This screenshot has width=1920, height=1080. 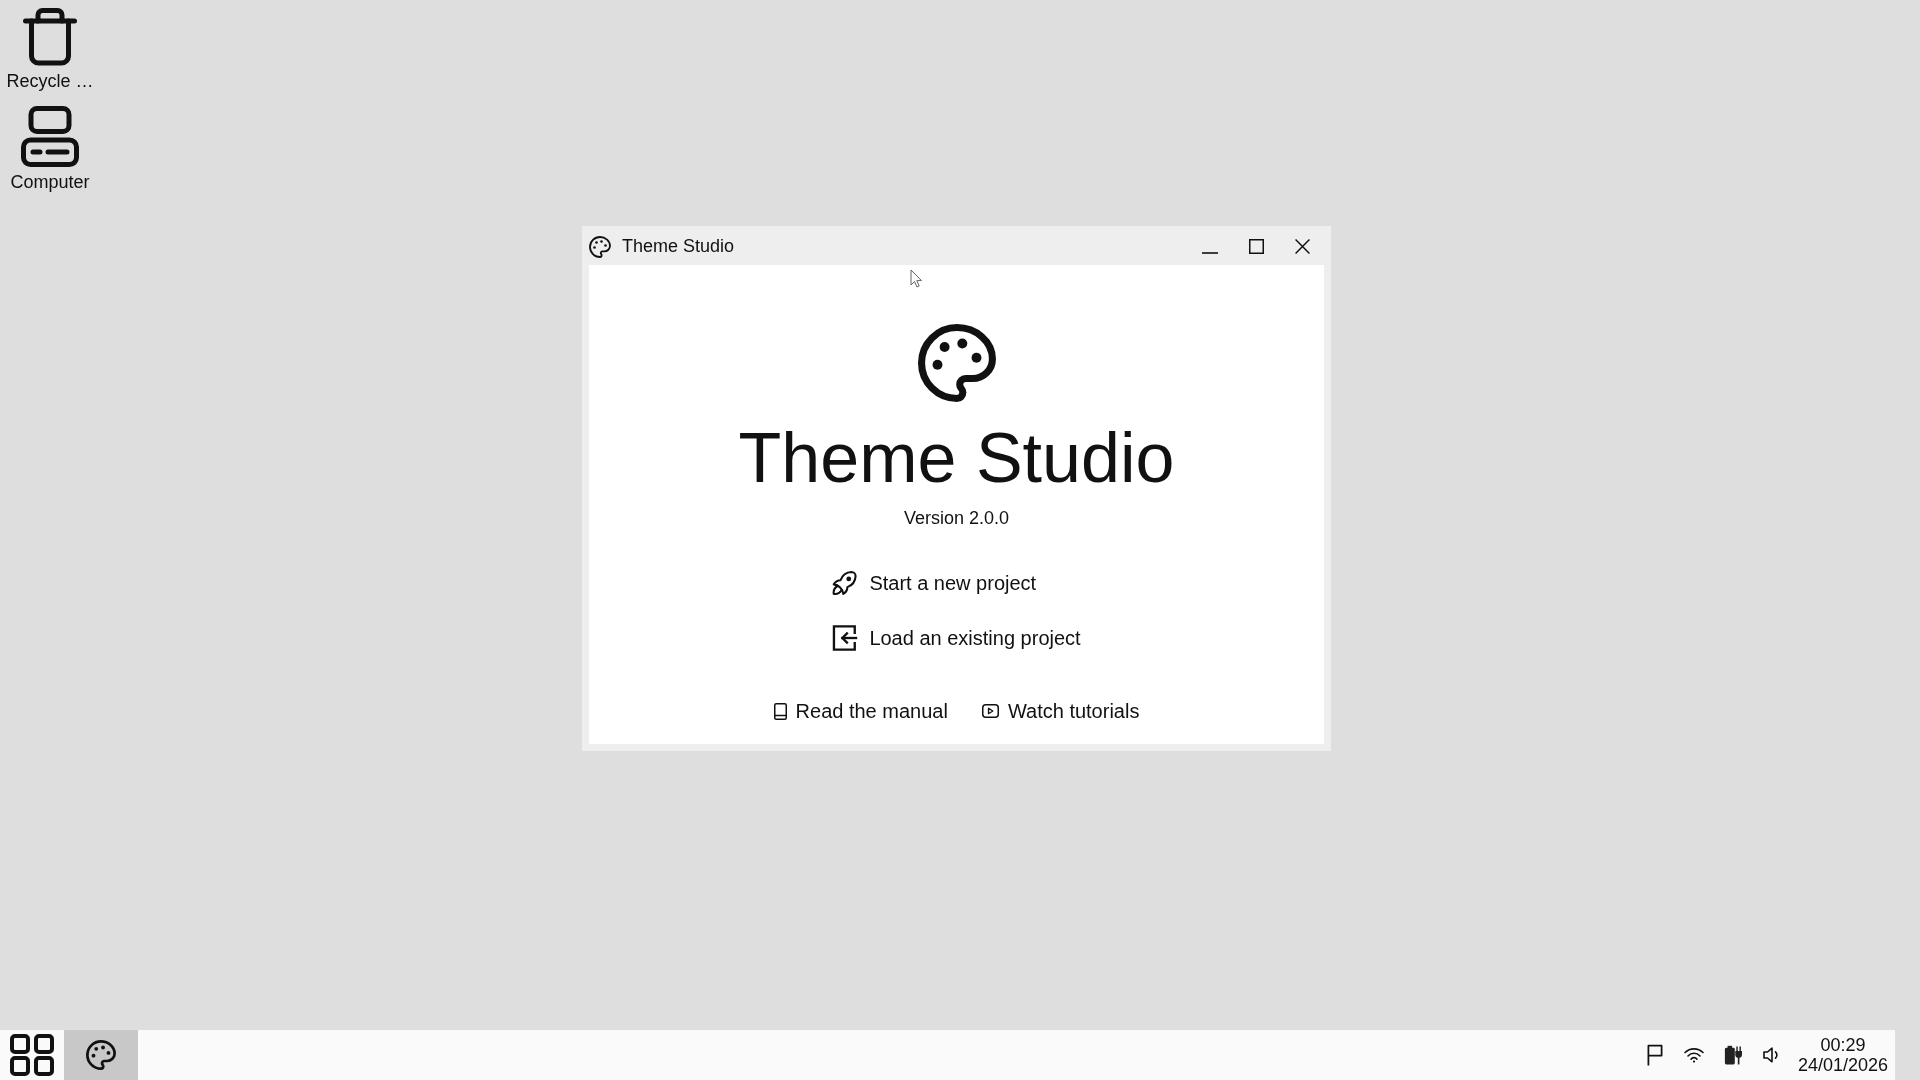 I want to click on maximize-icon, so click(x=1256, y=246).